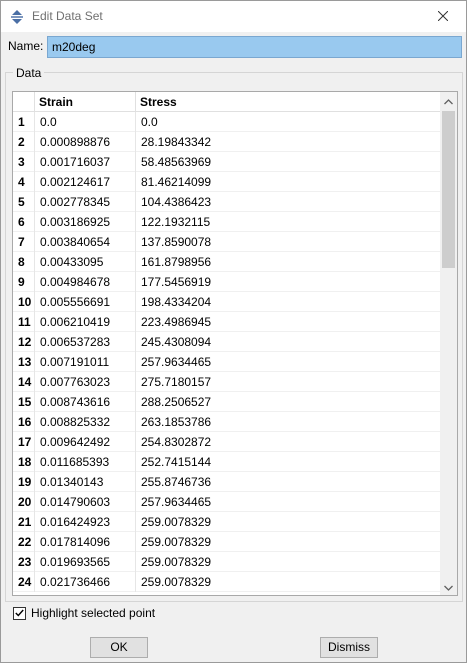  I want to click on table-row: 18 0.011685393 252.7415144, so click(227, 462).